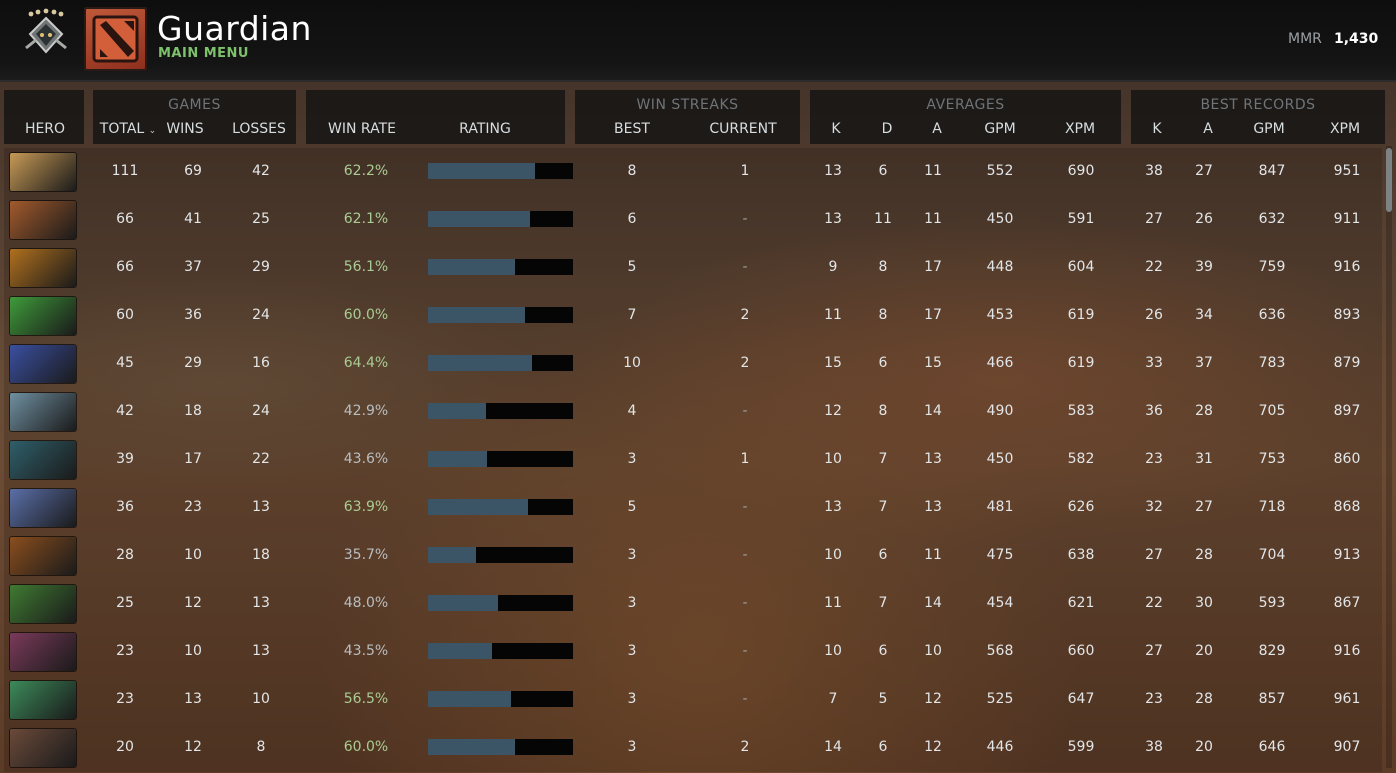 This screenshot has height=773, width=1396. I want to click on avg-xpm-cell: 599, so click(1081, 747).